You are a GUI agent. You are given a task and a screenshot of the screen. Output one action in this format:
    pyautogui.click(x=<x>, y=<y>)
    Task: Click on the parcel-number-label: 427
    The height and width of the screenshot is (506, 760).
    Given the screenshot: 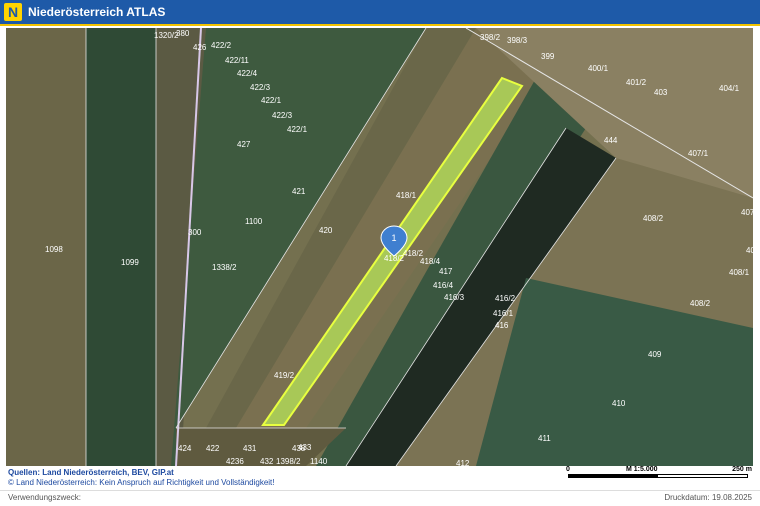 What is the action you would take?
    pyautogui.click(x=244, y=144)
    